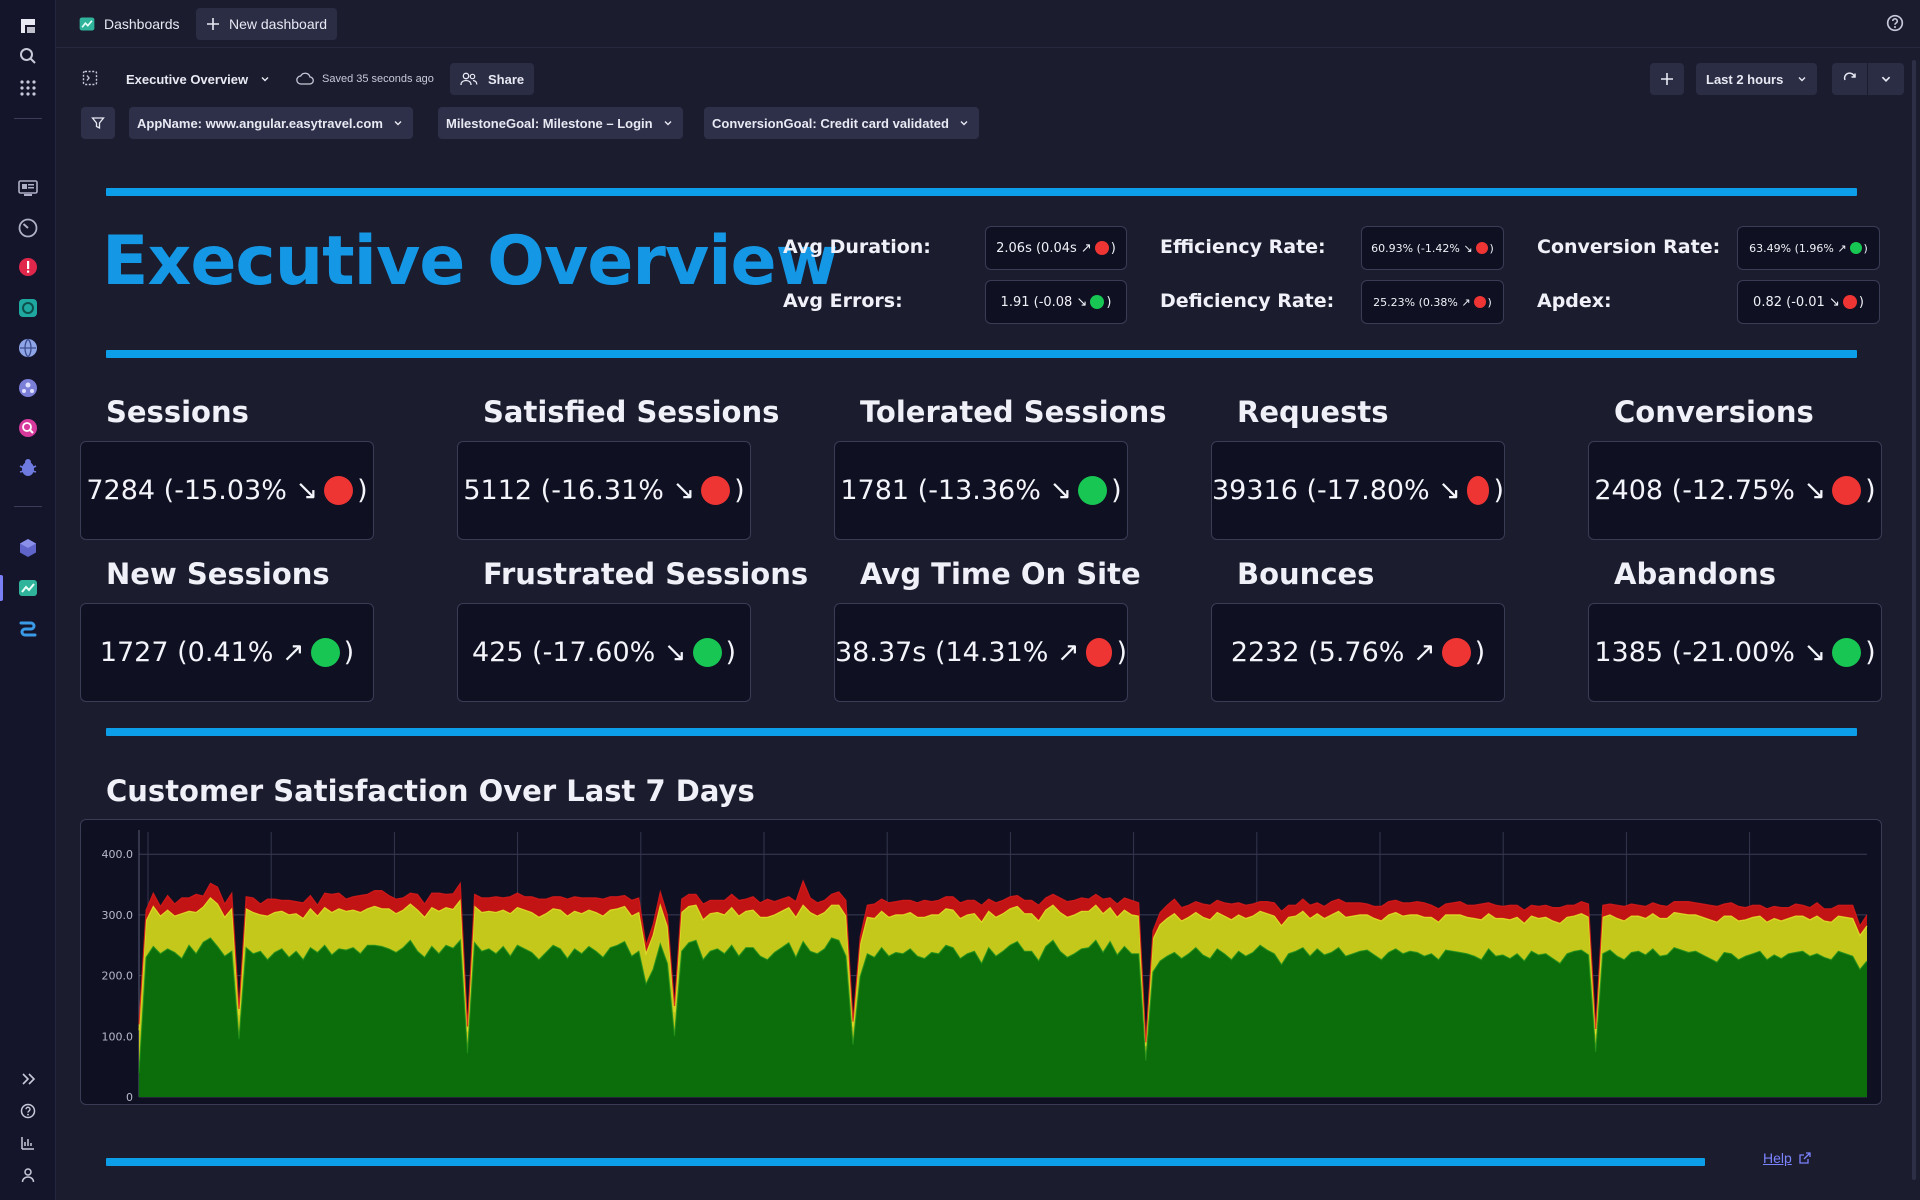 This screenshot has width=1920, height=1200. I want to click on tile-value: 425 (-17.60% ↘, so click(579, 652).